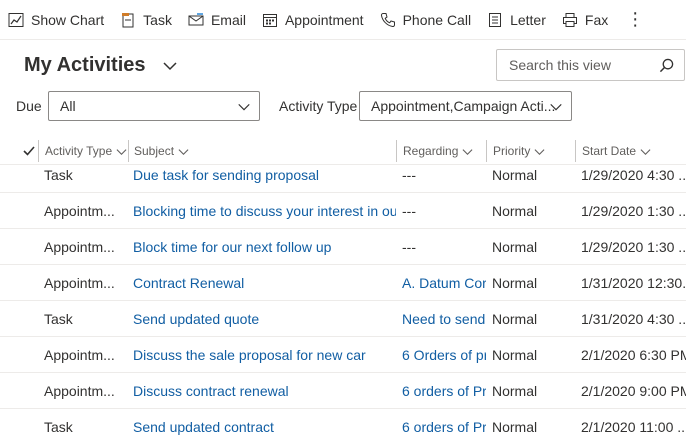 The height and width of the screenshot is (441, 686). What do you see at coordinates (264, 283) in the screenshot?
I see `subject-link: Contract Renewal` at bounding box center [264, 283].